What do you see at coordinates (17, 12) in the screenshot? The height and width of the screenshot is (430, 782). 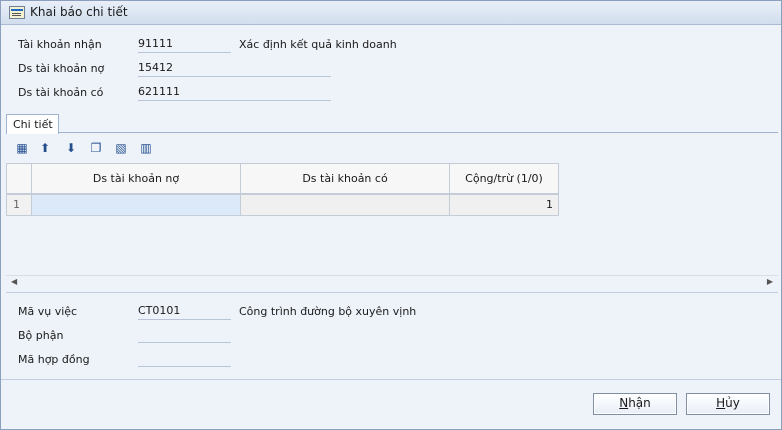 I see `form-icon` at bounding box center [17, 12].